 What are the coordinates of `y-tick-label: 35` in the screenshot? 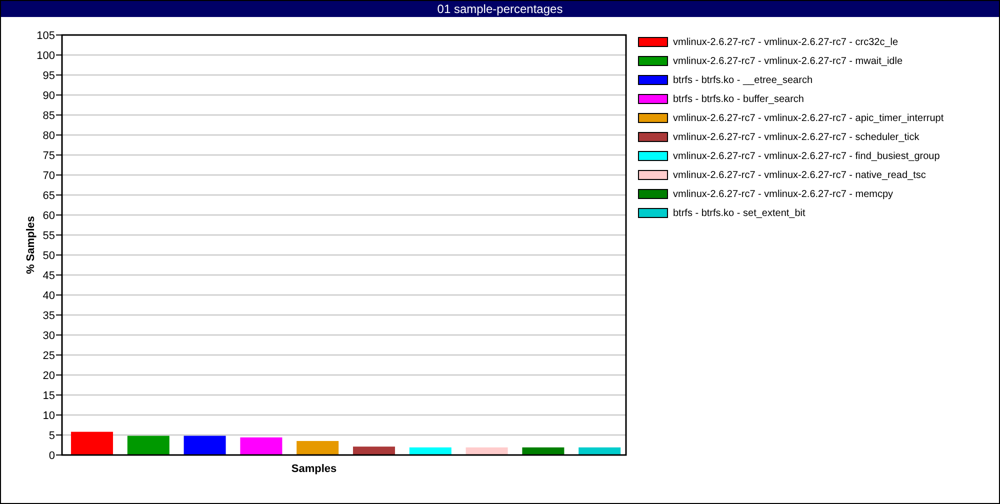 It's located at (48, 316).